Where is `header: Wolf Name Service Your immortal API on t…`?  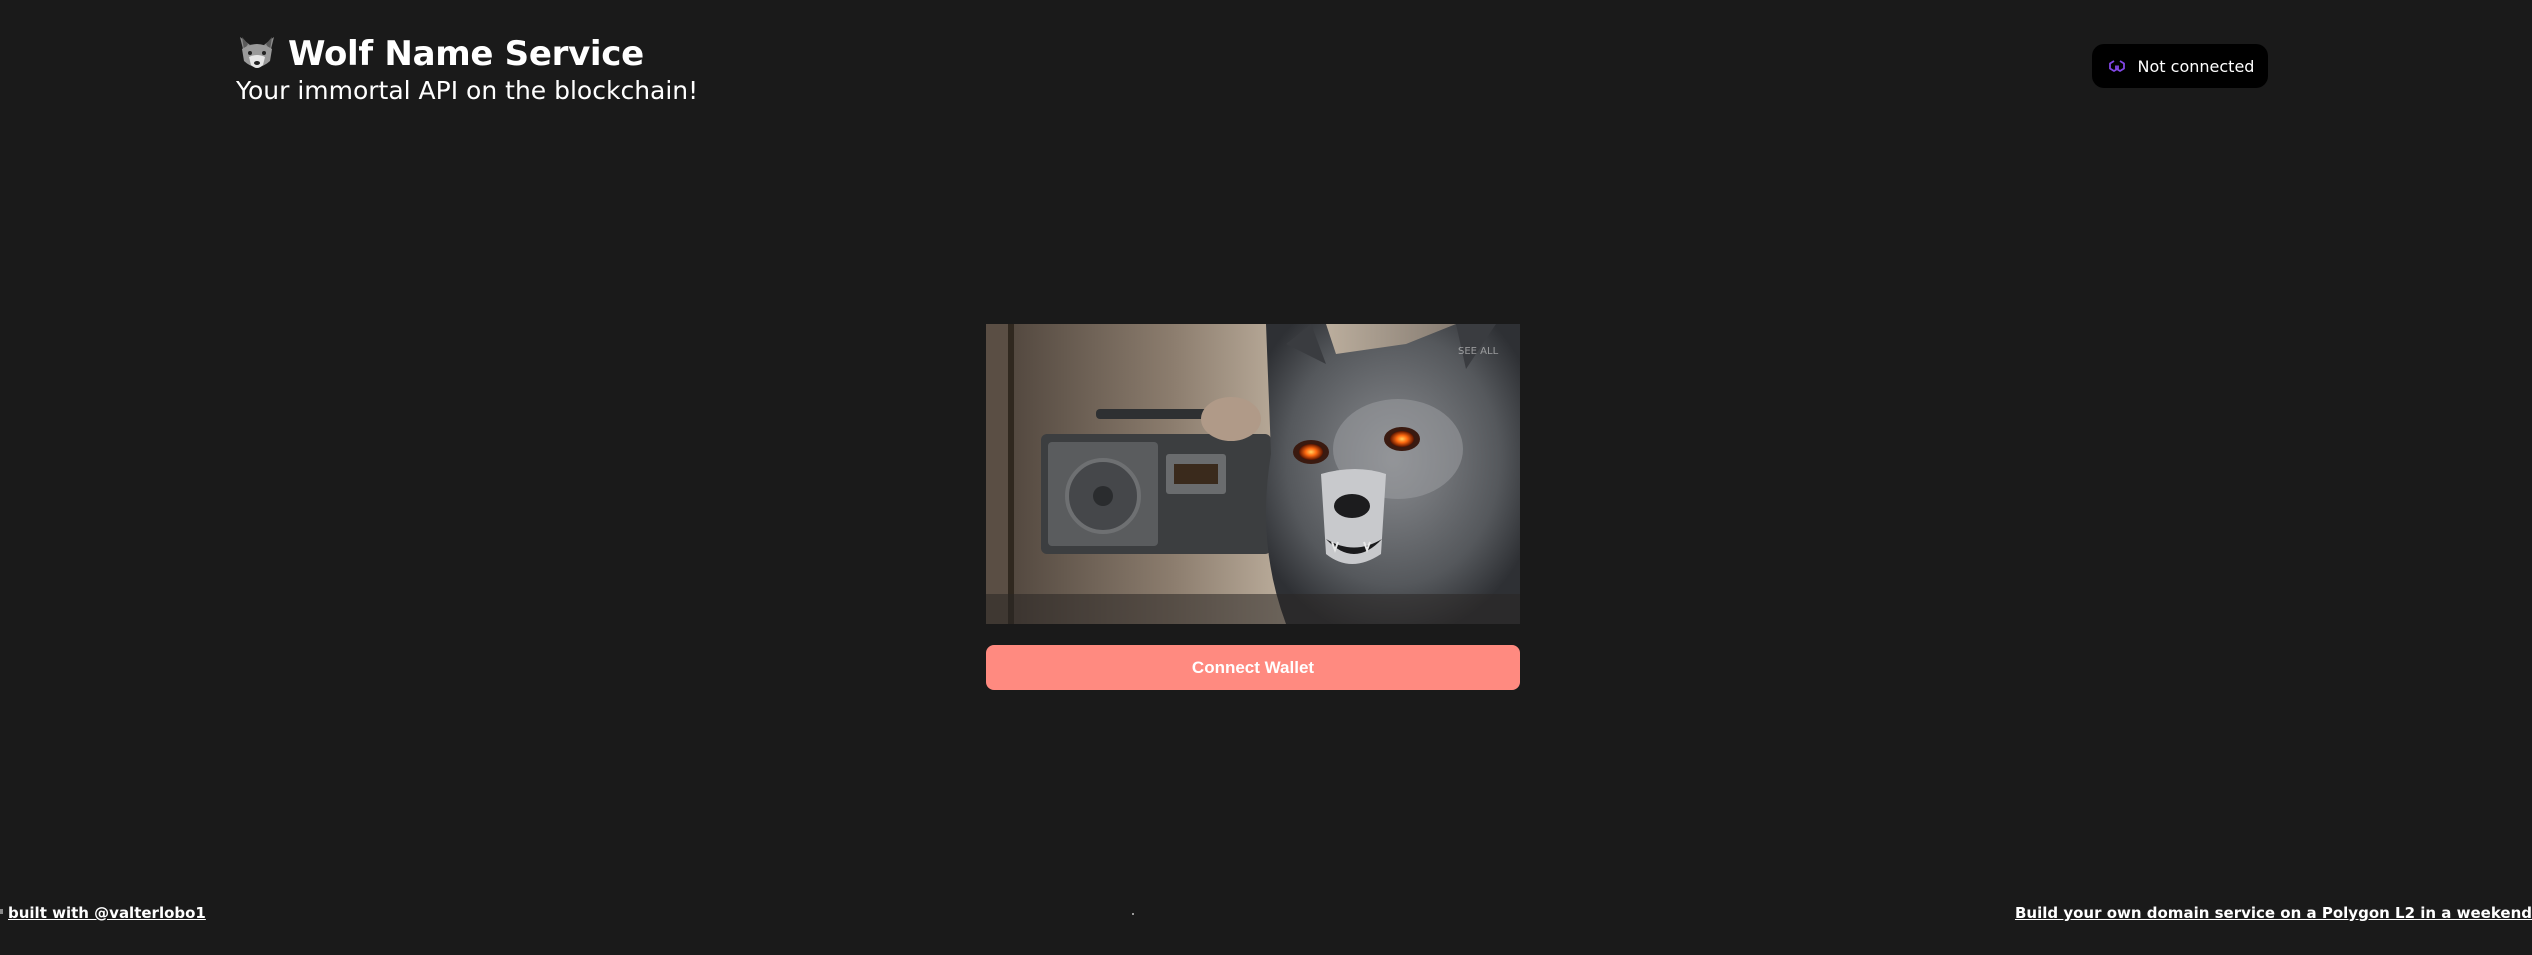
header: Wolf Name Service Your immortal API on t… is located at coordinates (467, 68).